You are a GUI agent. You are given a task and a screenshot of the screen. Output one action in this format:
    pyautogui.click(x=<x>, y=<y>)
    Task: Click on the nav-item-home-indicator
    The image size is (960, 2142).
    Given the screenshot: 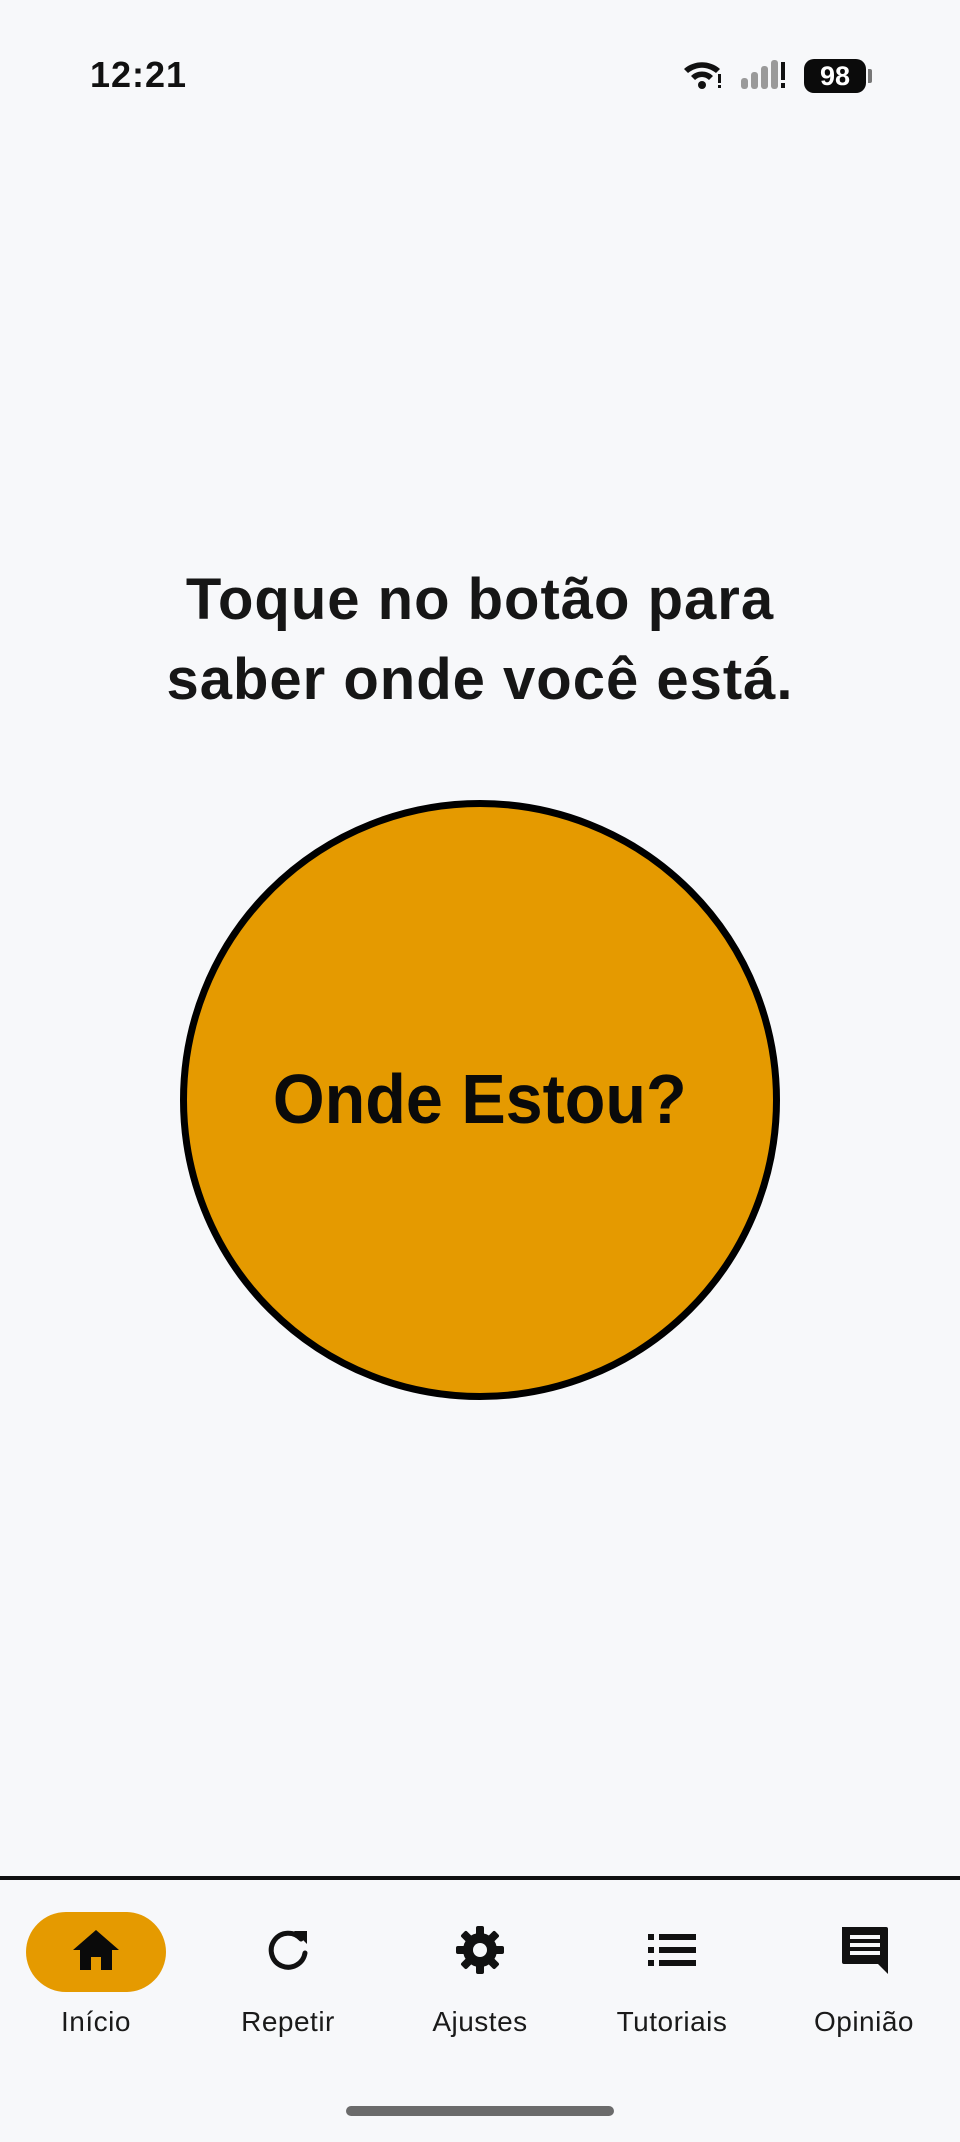 What is the action you would take?
    pyautogui.click(x=96, y=1952)
    